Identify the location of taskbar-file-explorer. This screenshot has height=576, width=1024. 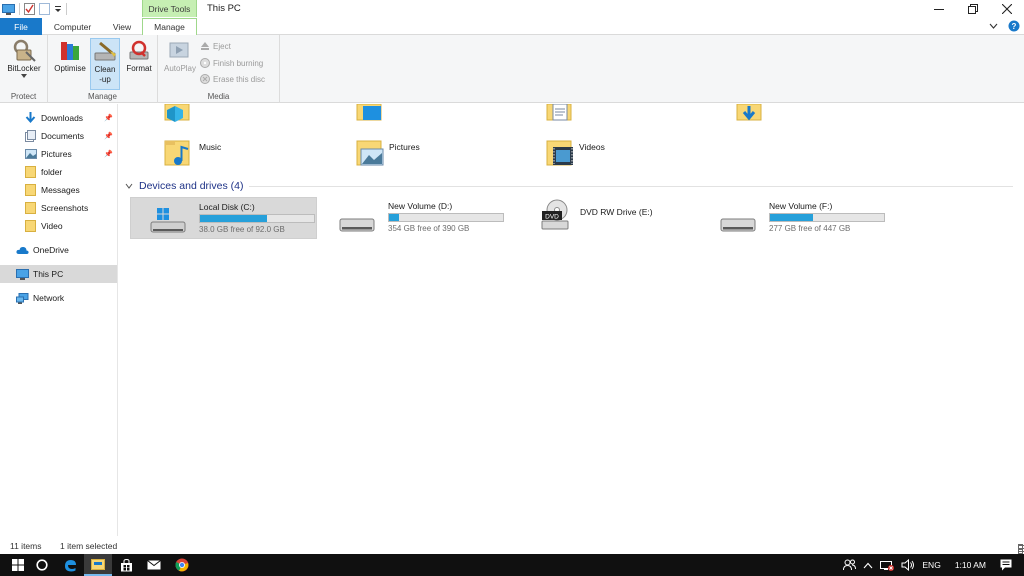
(98, 565).